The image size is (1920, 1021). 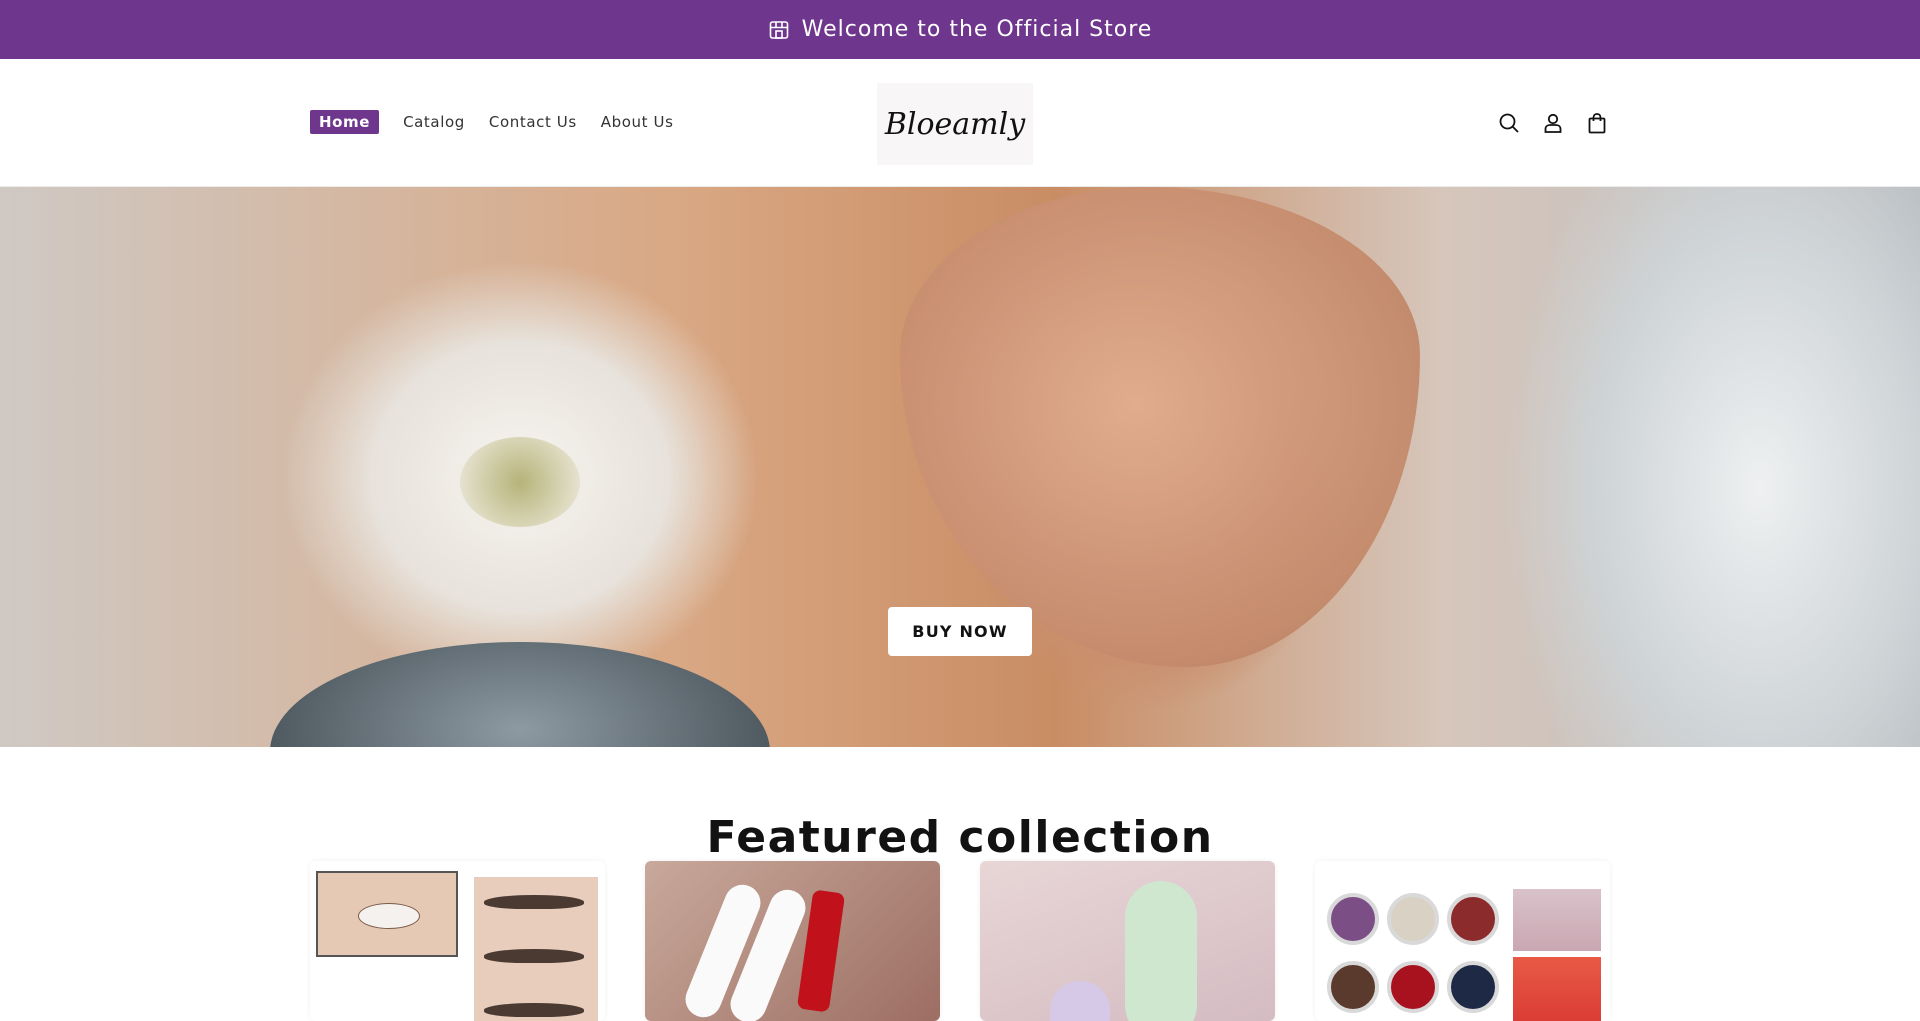 What do you see at coordinates (637, 122) in the screenshot?
I see `nav-about-us: About Us` at bounding box center [637, 122].